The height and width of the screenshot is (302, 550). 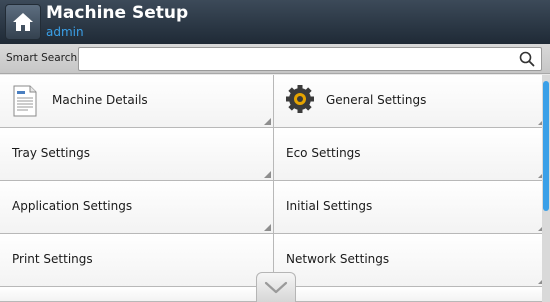 I want to click on title-bar: Machine Setup admin, so click(x=275, y=22).